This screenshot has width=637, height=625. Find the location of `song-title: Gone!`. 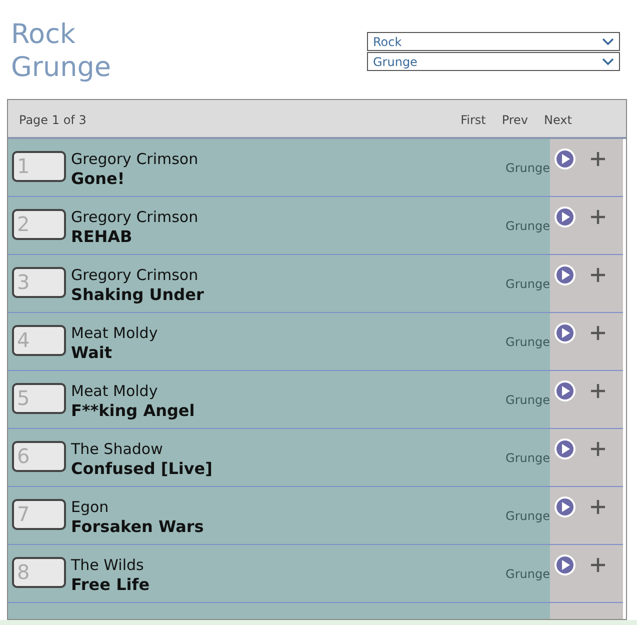

song-title: Gone! is located at coordinates (98, 179).